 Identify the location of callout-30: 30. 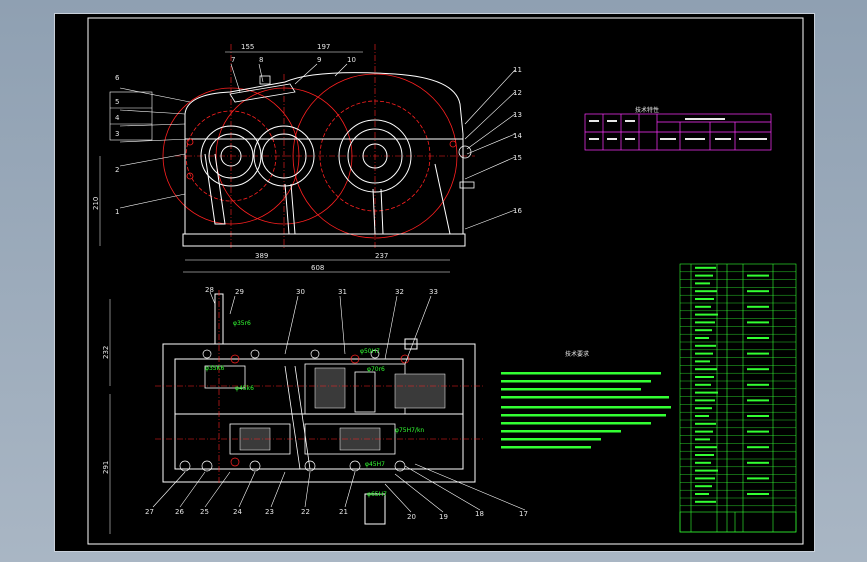
(300, 292).